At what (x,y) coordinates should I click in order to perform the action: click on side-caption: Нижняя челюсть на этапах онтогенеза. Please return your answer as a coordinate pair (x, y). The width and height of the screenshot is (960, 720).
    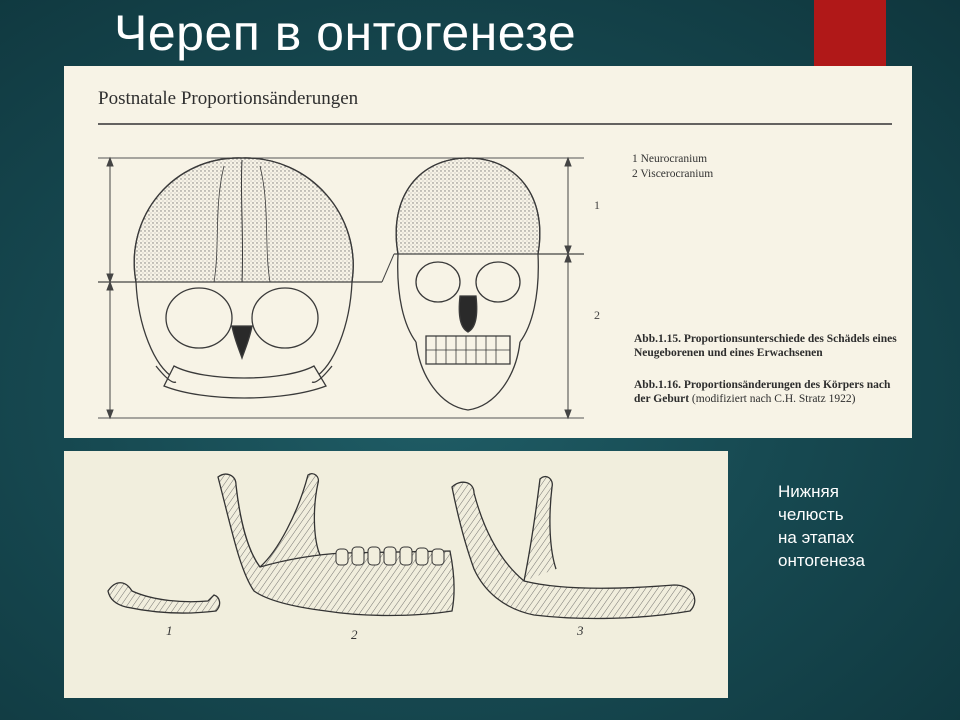
    Looking at the image, I should click on (853, 526).